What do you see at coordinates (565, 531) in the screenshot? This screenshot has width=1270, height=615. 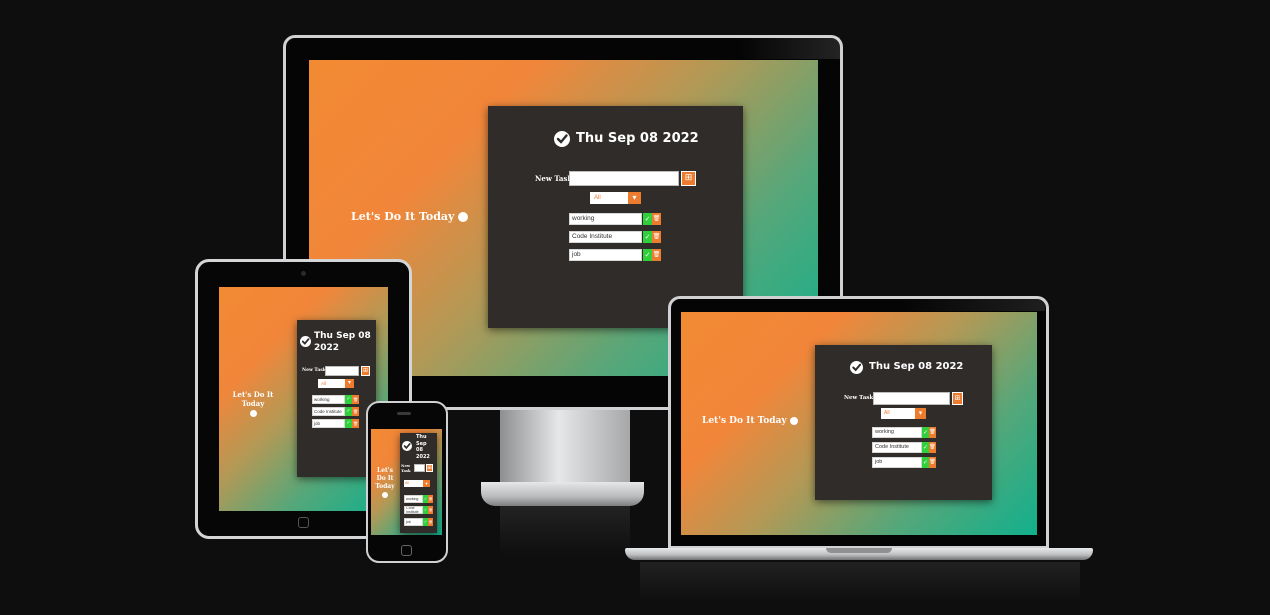 I see `monitor-stand-reflection` at bounding box center [565, 531].